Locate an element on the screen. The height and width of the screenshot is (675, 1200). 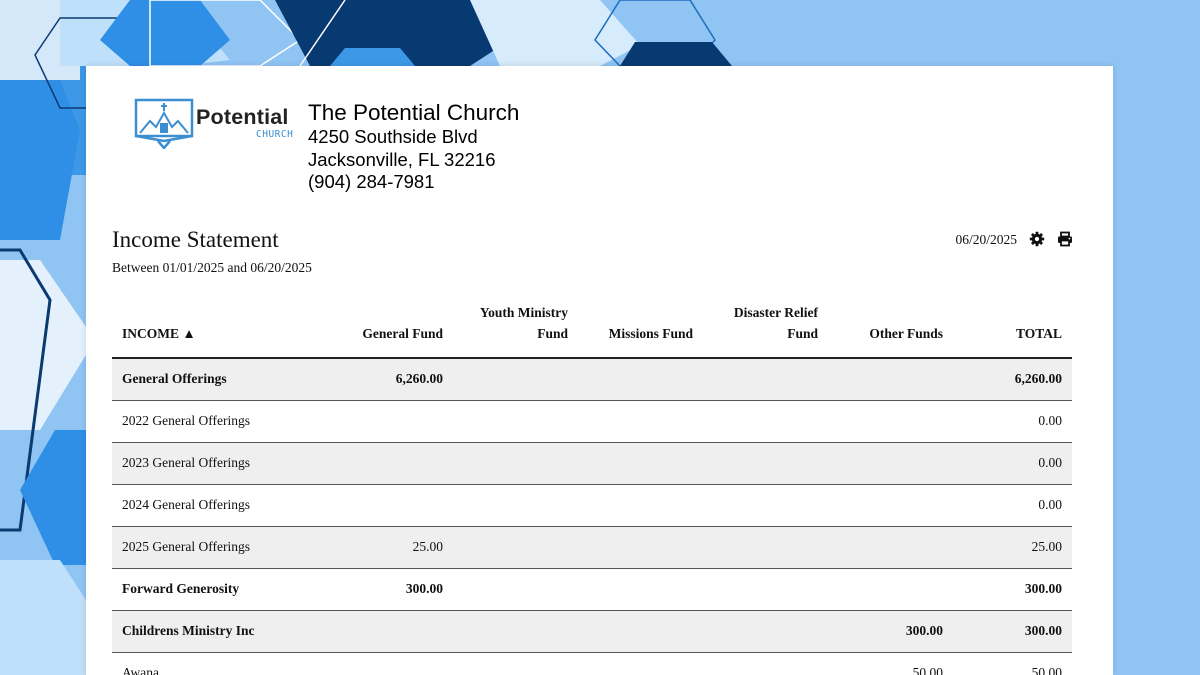
table-row: 2024 General Offerings 0.00 is located at coordinates (592, 505).